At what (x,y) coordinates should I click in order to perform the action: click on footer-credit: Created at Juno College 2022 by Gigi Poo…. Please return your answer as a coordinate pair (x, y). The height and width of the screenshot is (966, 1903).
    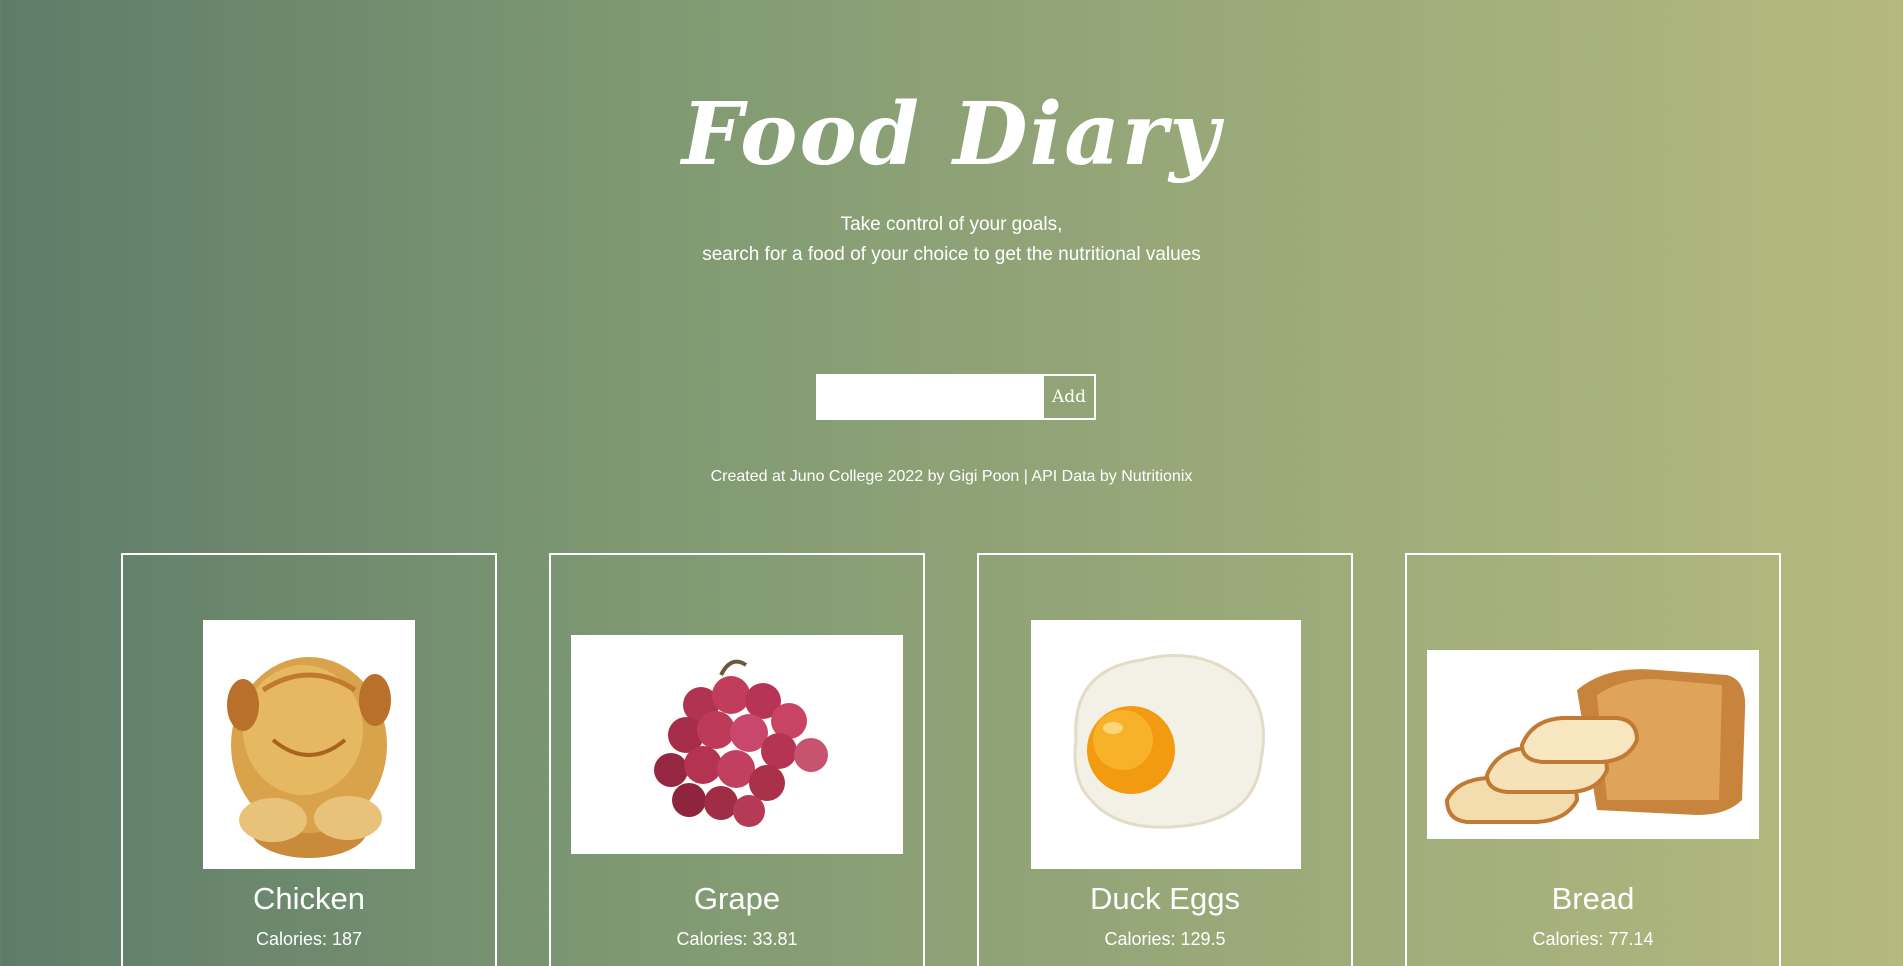
    Looking at the image, I should click on (951, 476).